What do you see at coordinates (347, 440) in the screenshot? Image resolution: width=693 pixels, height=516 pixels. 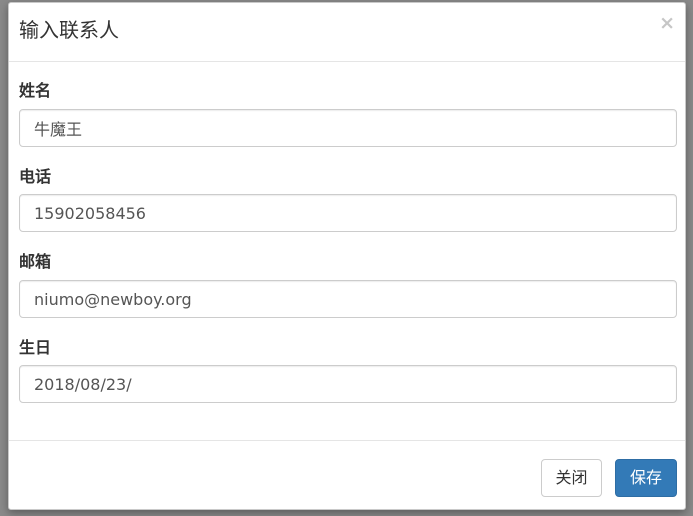 I see `dialog-footer` at bounding box center [347, 440].